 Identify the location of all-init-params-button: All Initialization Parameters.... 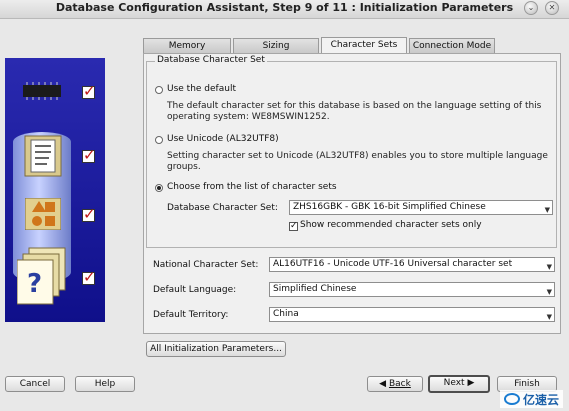
(216, 349).